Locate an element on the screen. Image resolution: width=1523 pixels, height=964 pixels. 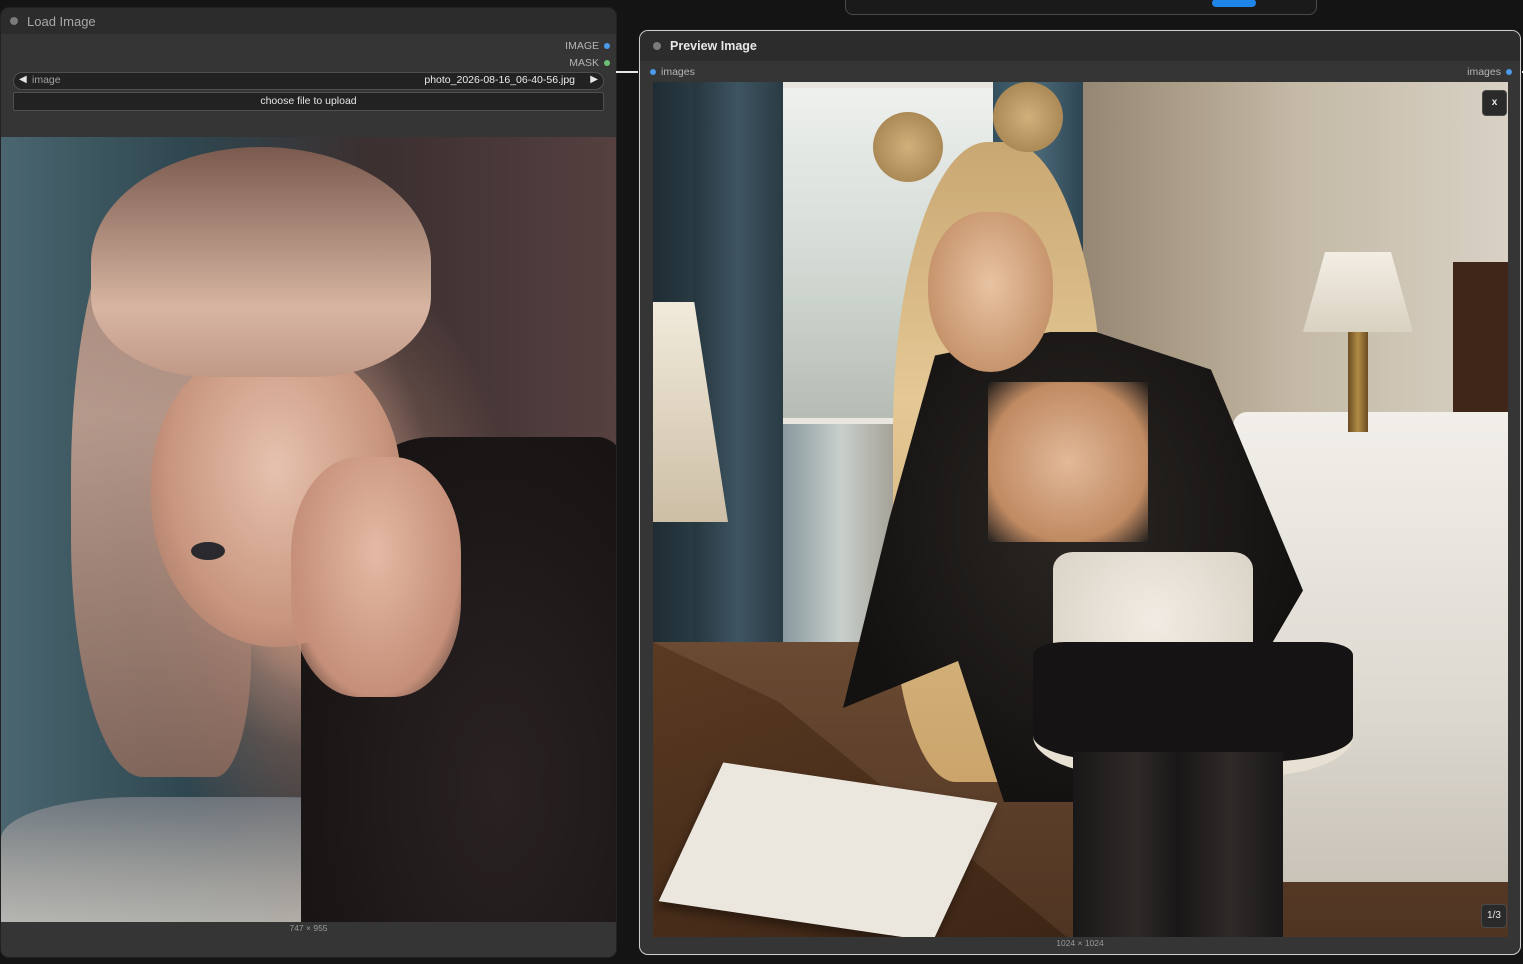
output-label: IMAGE is located at coordinates (582, 46).